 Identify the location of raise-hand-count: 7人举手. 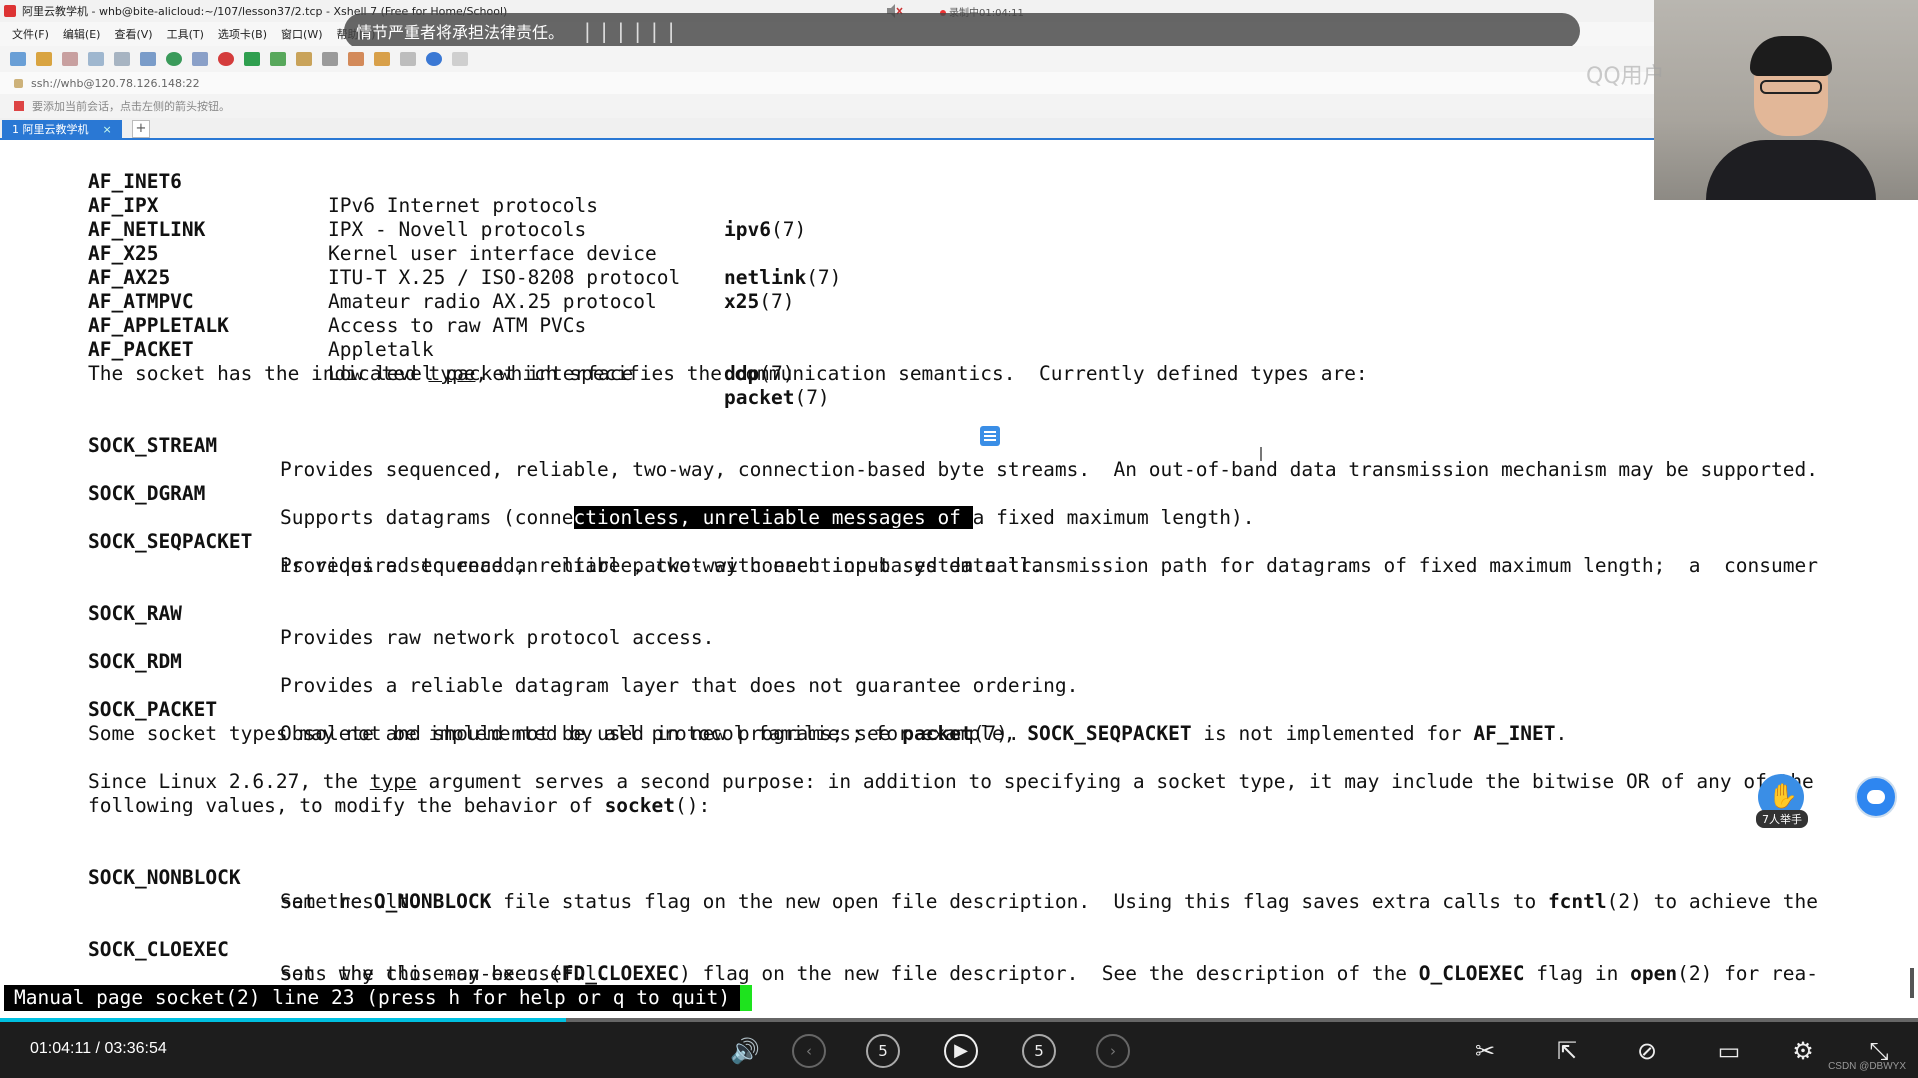
(1782, 819).